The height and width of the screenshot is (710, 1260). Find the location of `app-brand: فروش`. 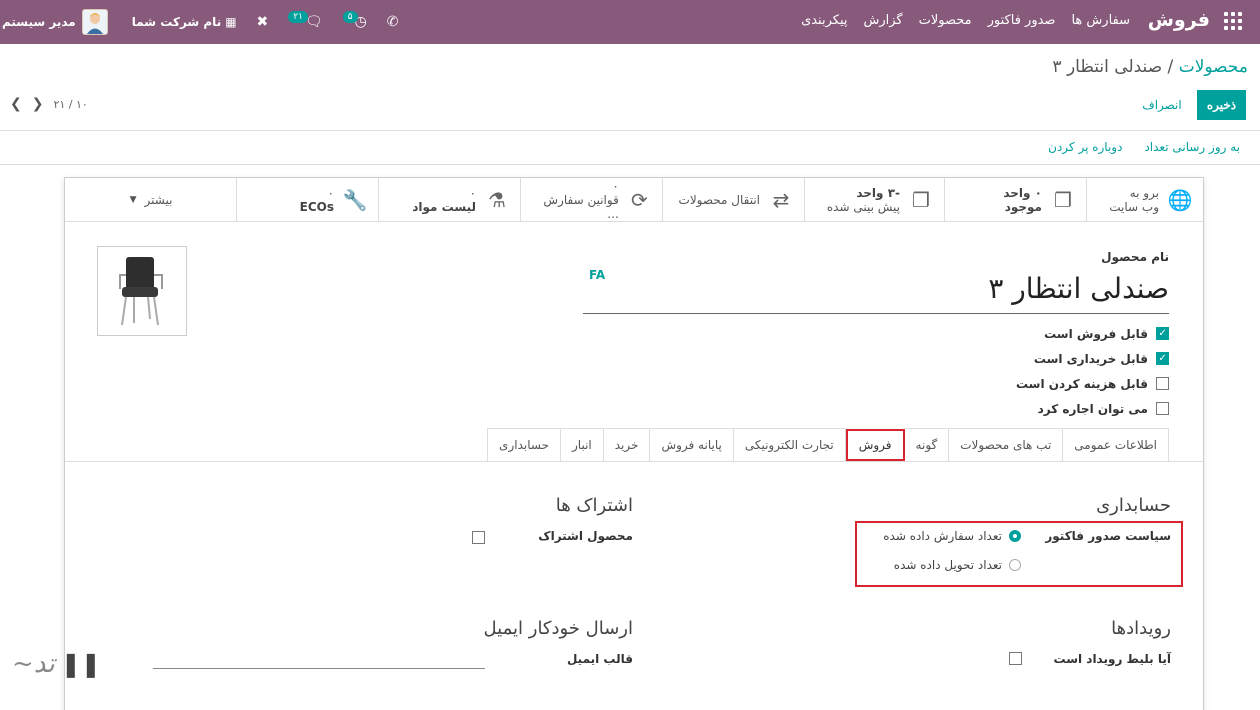

app-brand: فروش is located at coordinates (1179, 20).